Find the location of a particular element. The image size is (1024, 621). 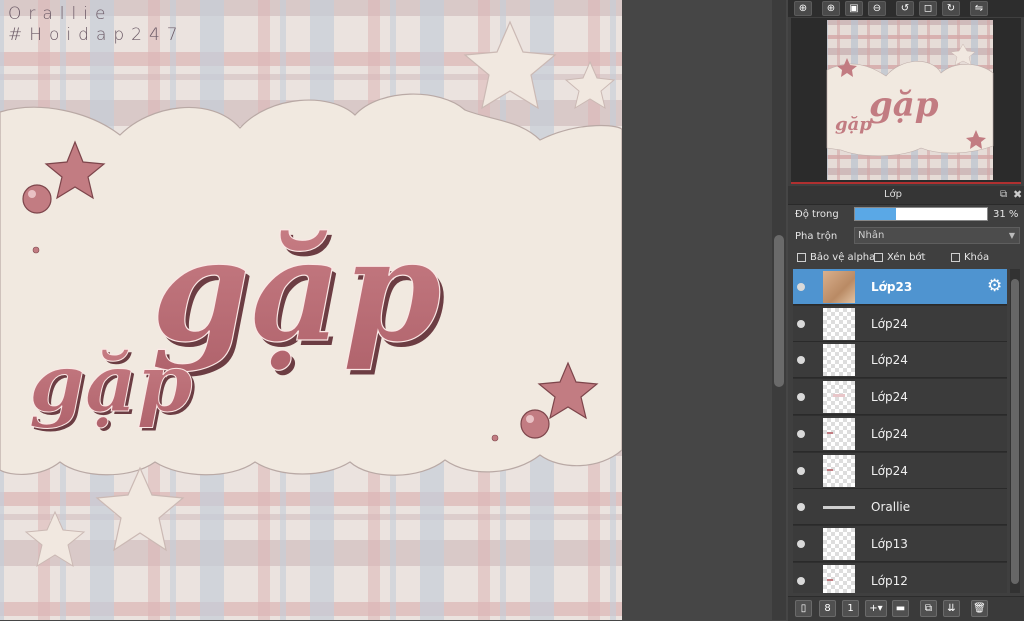

layer-panel-title: Lớp is located at coordinates (893, 194).